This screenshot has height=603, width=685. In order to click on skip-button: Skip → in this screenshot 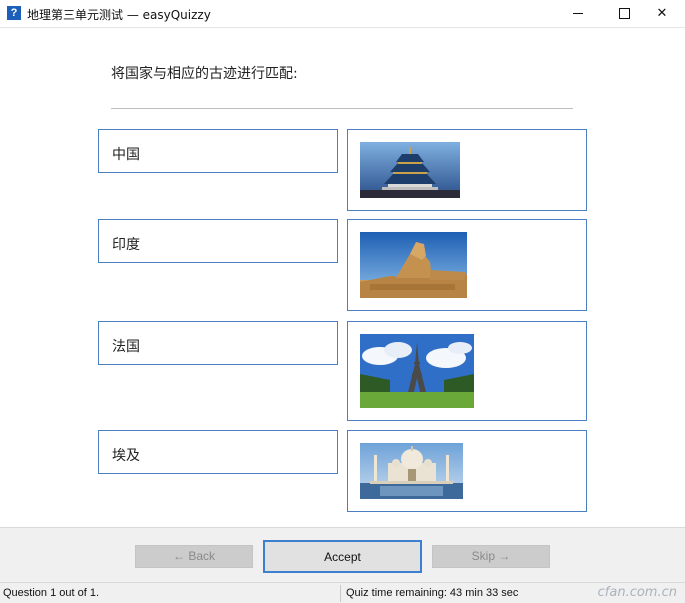, I will do `click(491, 556)`.